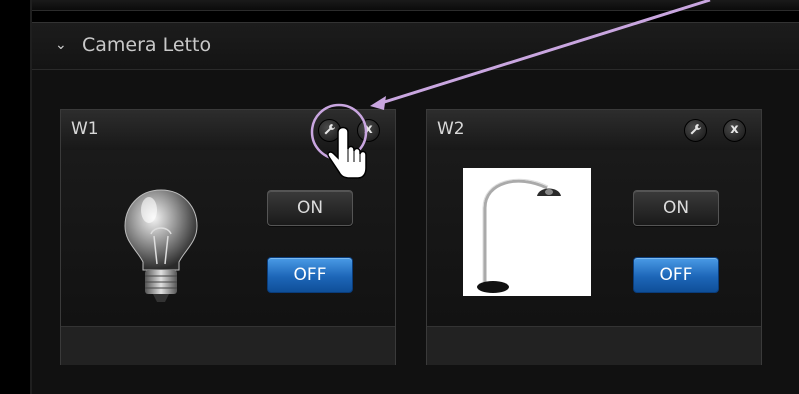 The image size is (799, 394). Describe the element at coordinates (451, 129) in the screenshot. I see `widget-title: W2` at that location.